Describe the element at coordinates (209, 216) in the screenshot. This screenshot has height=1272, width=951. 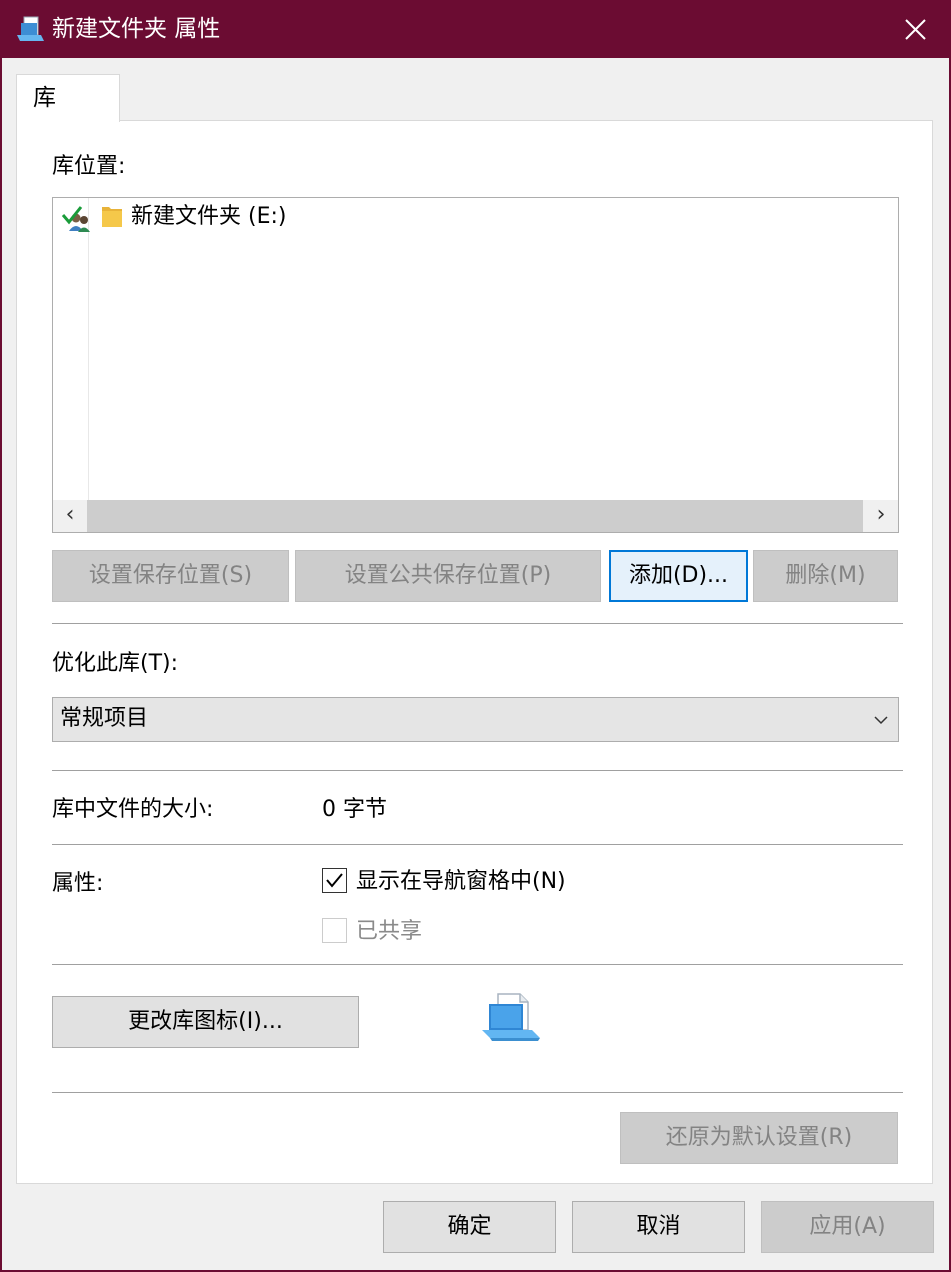
I see `list-item-label: 新建文件夹 (E:)` at that location.